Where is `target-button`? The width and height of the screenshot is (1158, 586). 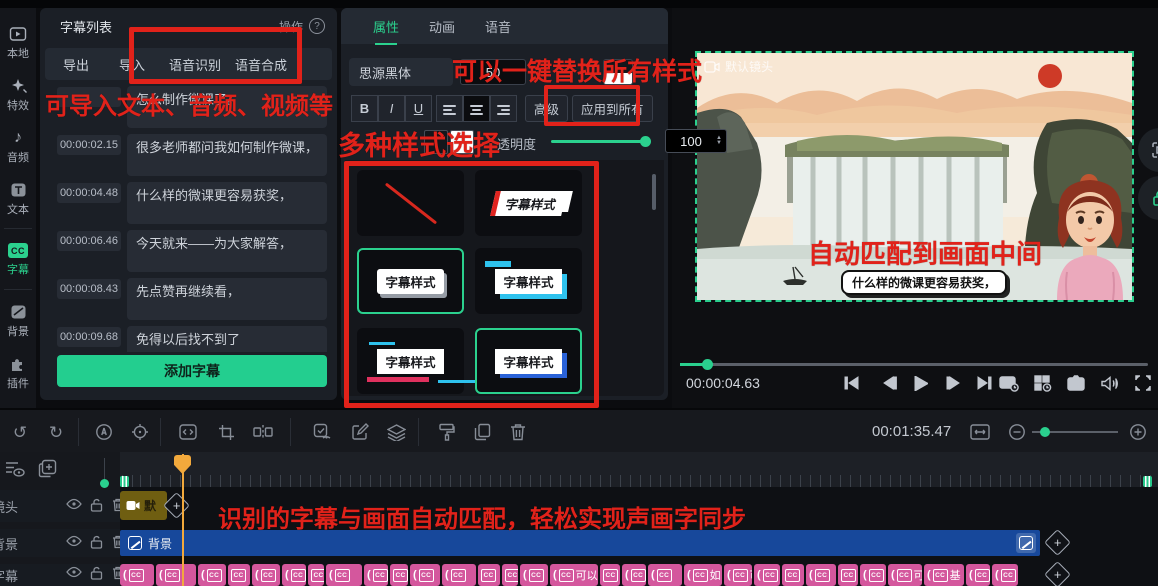
target-button is located at coordinates (140, 432).